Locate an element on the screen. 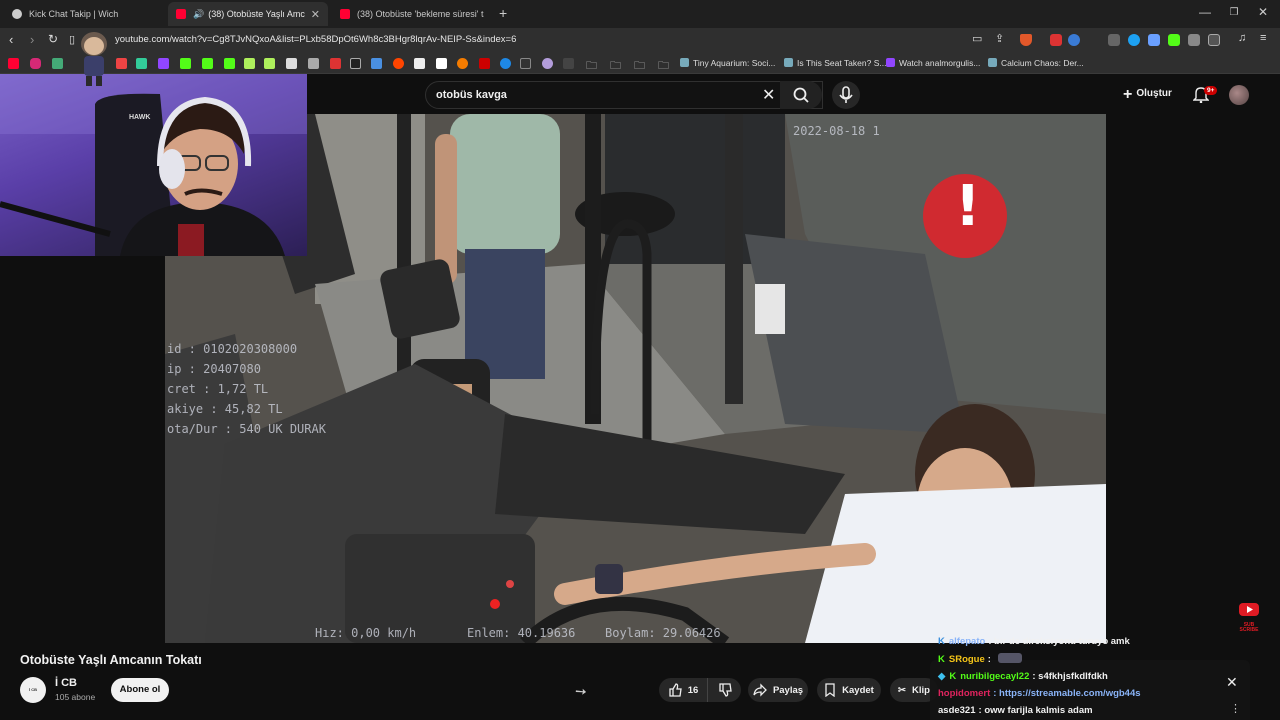 This screenshot has height=720, width=1280. menu-icon: ≡ is located at coordinates (1263, 38).